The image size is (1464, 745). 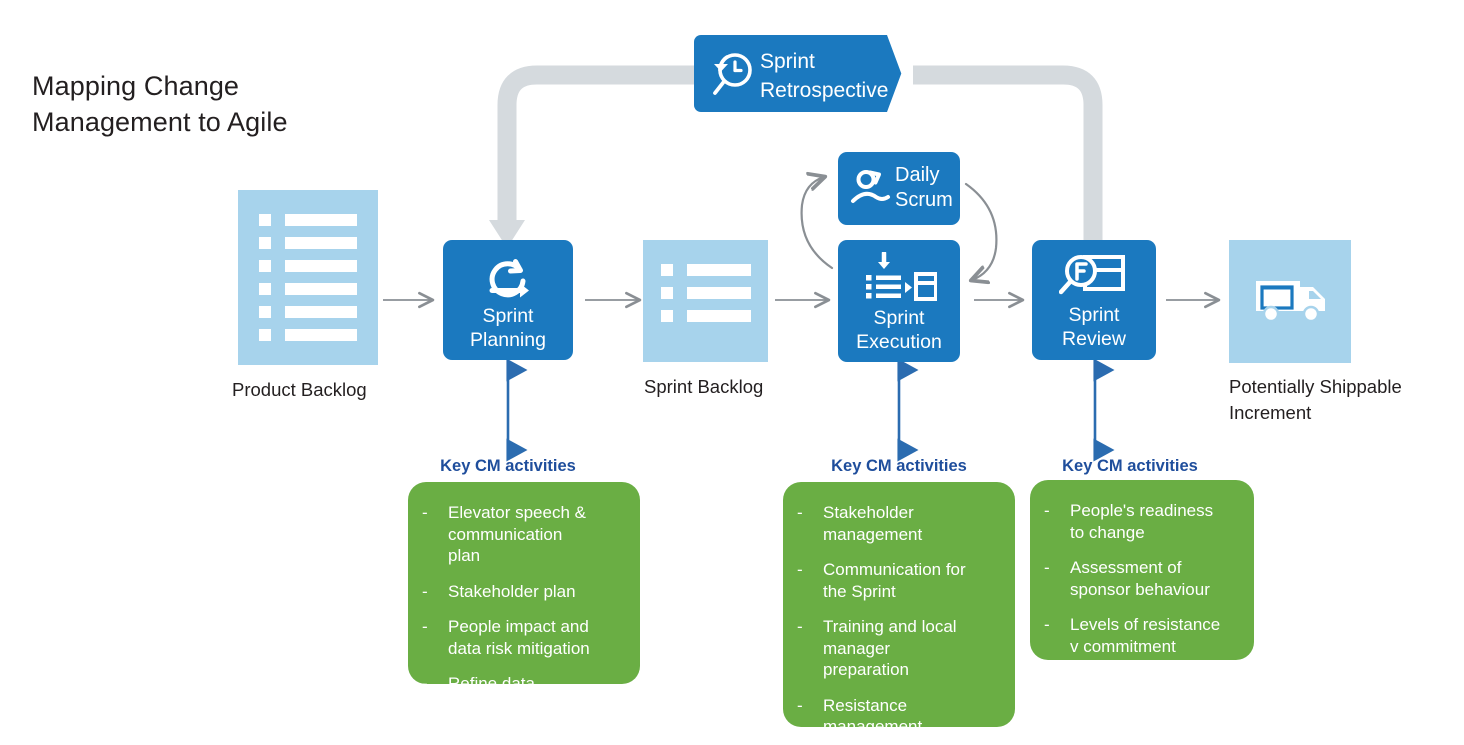 I want to click on list-to-board-icon, so click(x=900, y=279).